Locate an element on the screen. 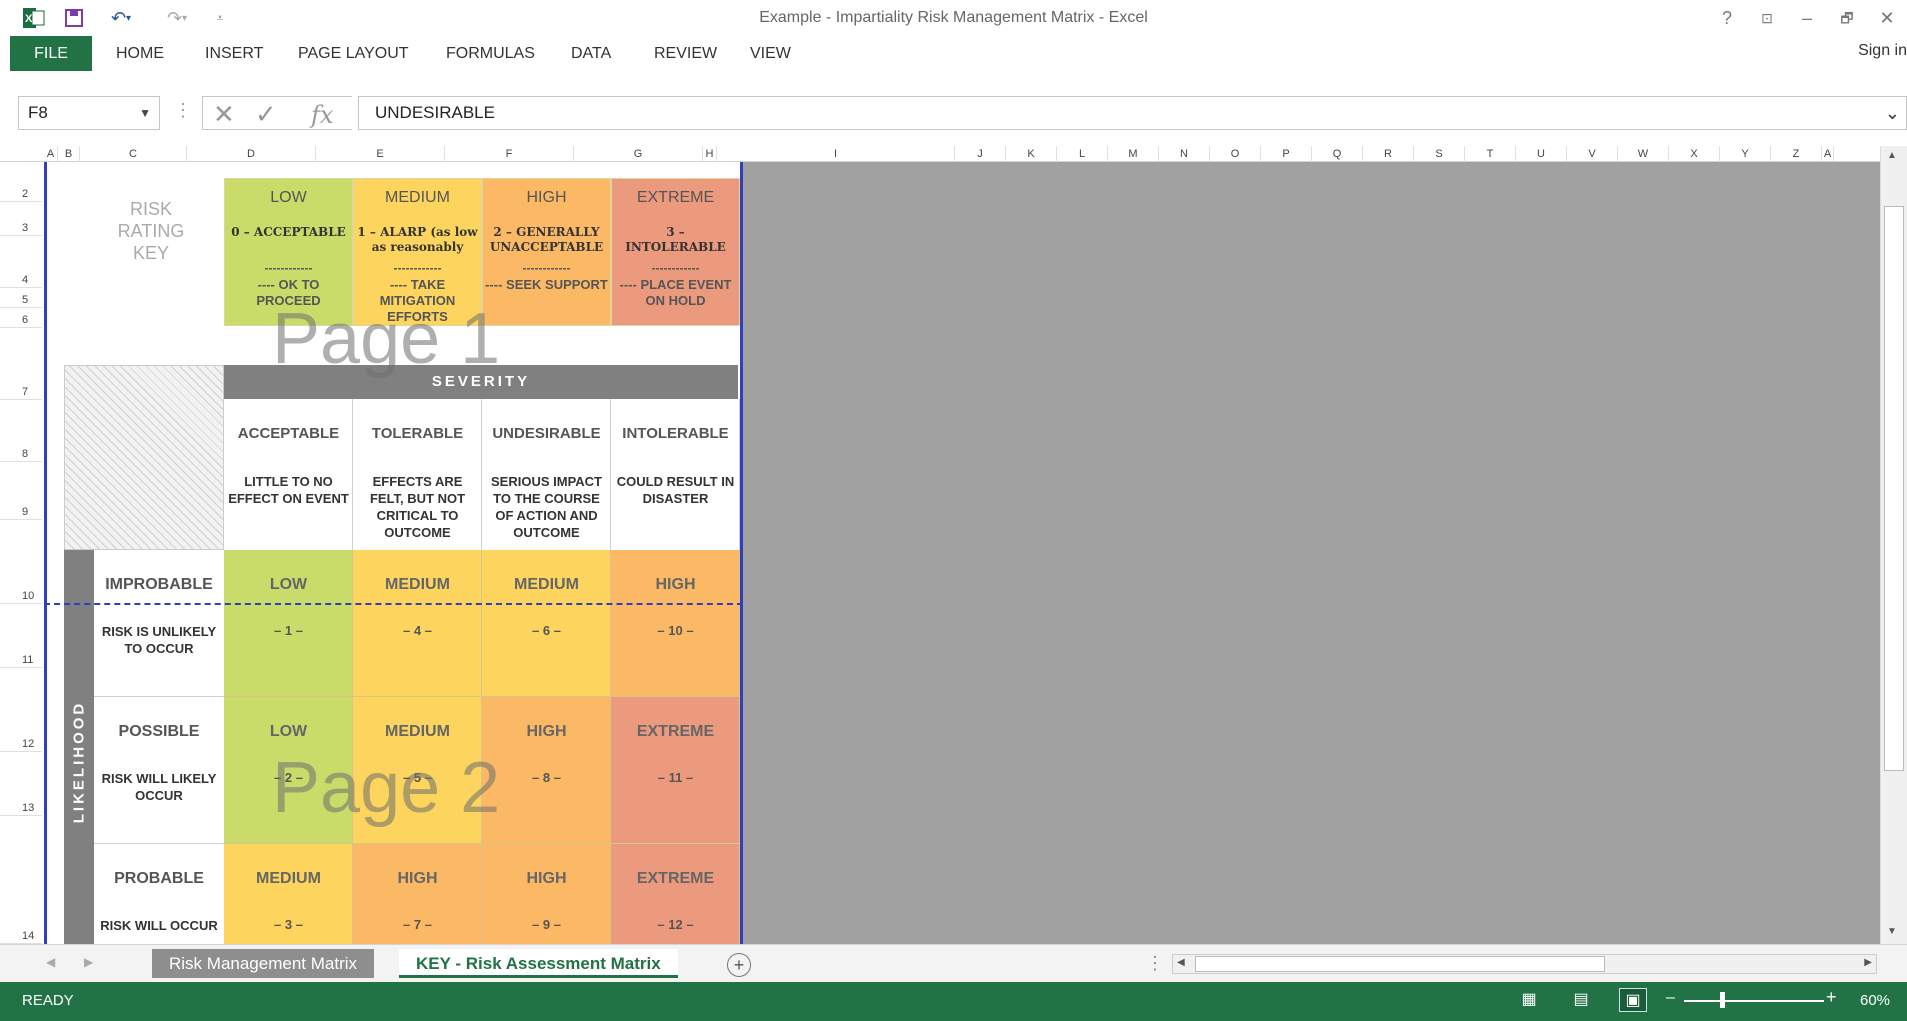 The width and height of the screenshot is (1907, 1021). close-button: ✕ is located at coordinates (1887, 18).